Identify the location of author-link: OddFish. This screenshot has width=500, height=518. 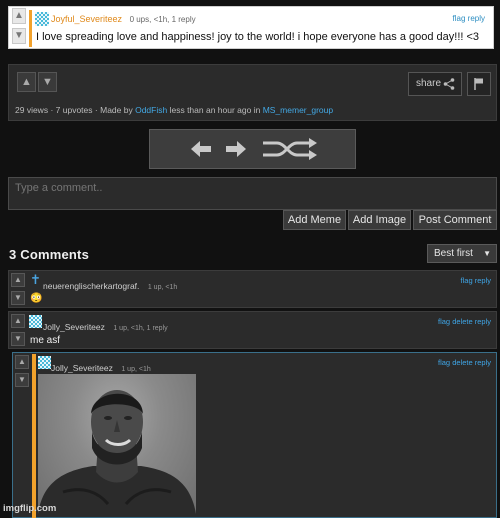
(151, 110).